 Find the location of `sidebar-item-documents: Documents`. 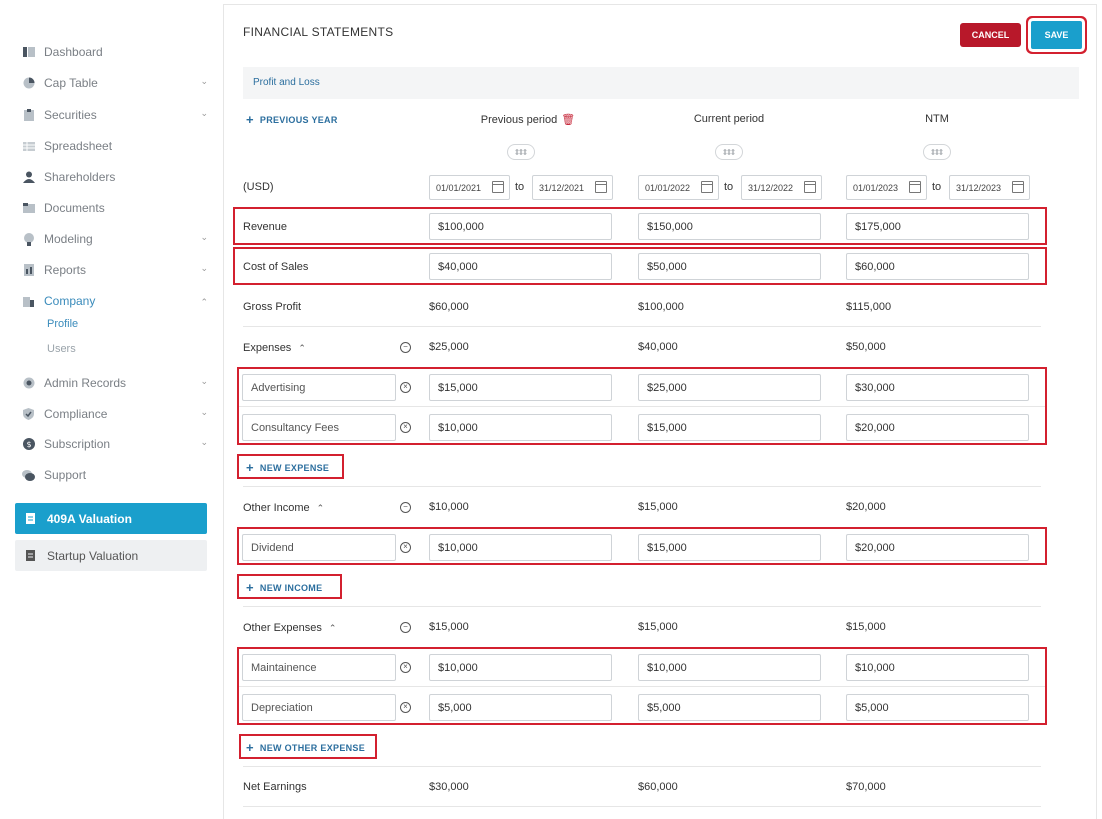

sidebar-item-documents: Documents is located at coordinates (117, 208).